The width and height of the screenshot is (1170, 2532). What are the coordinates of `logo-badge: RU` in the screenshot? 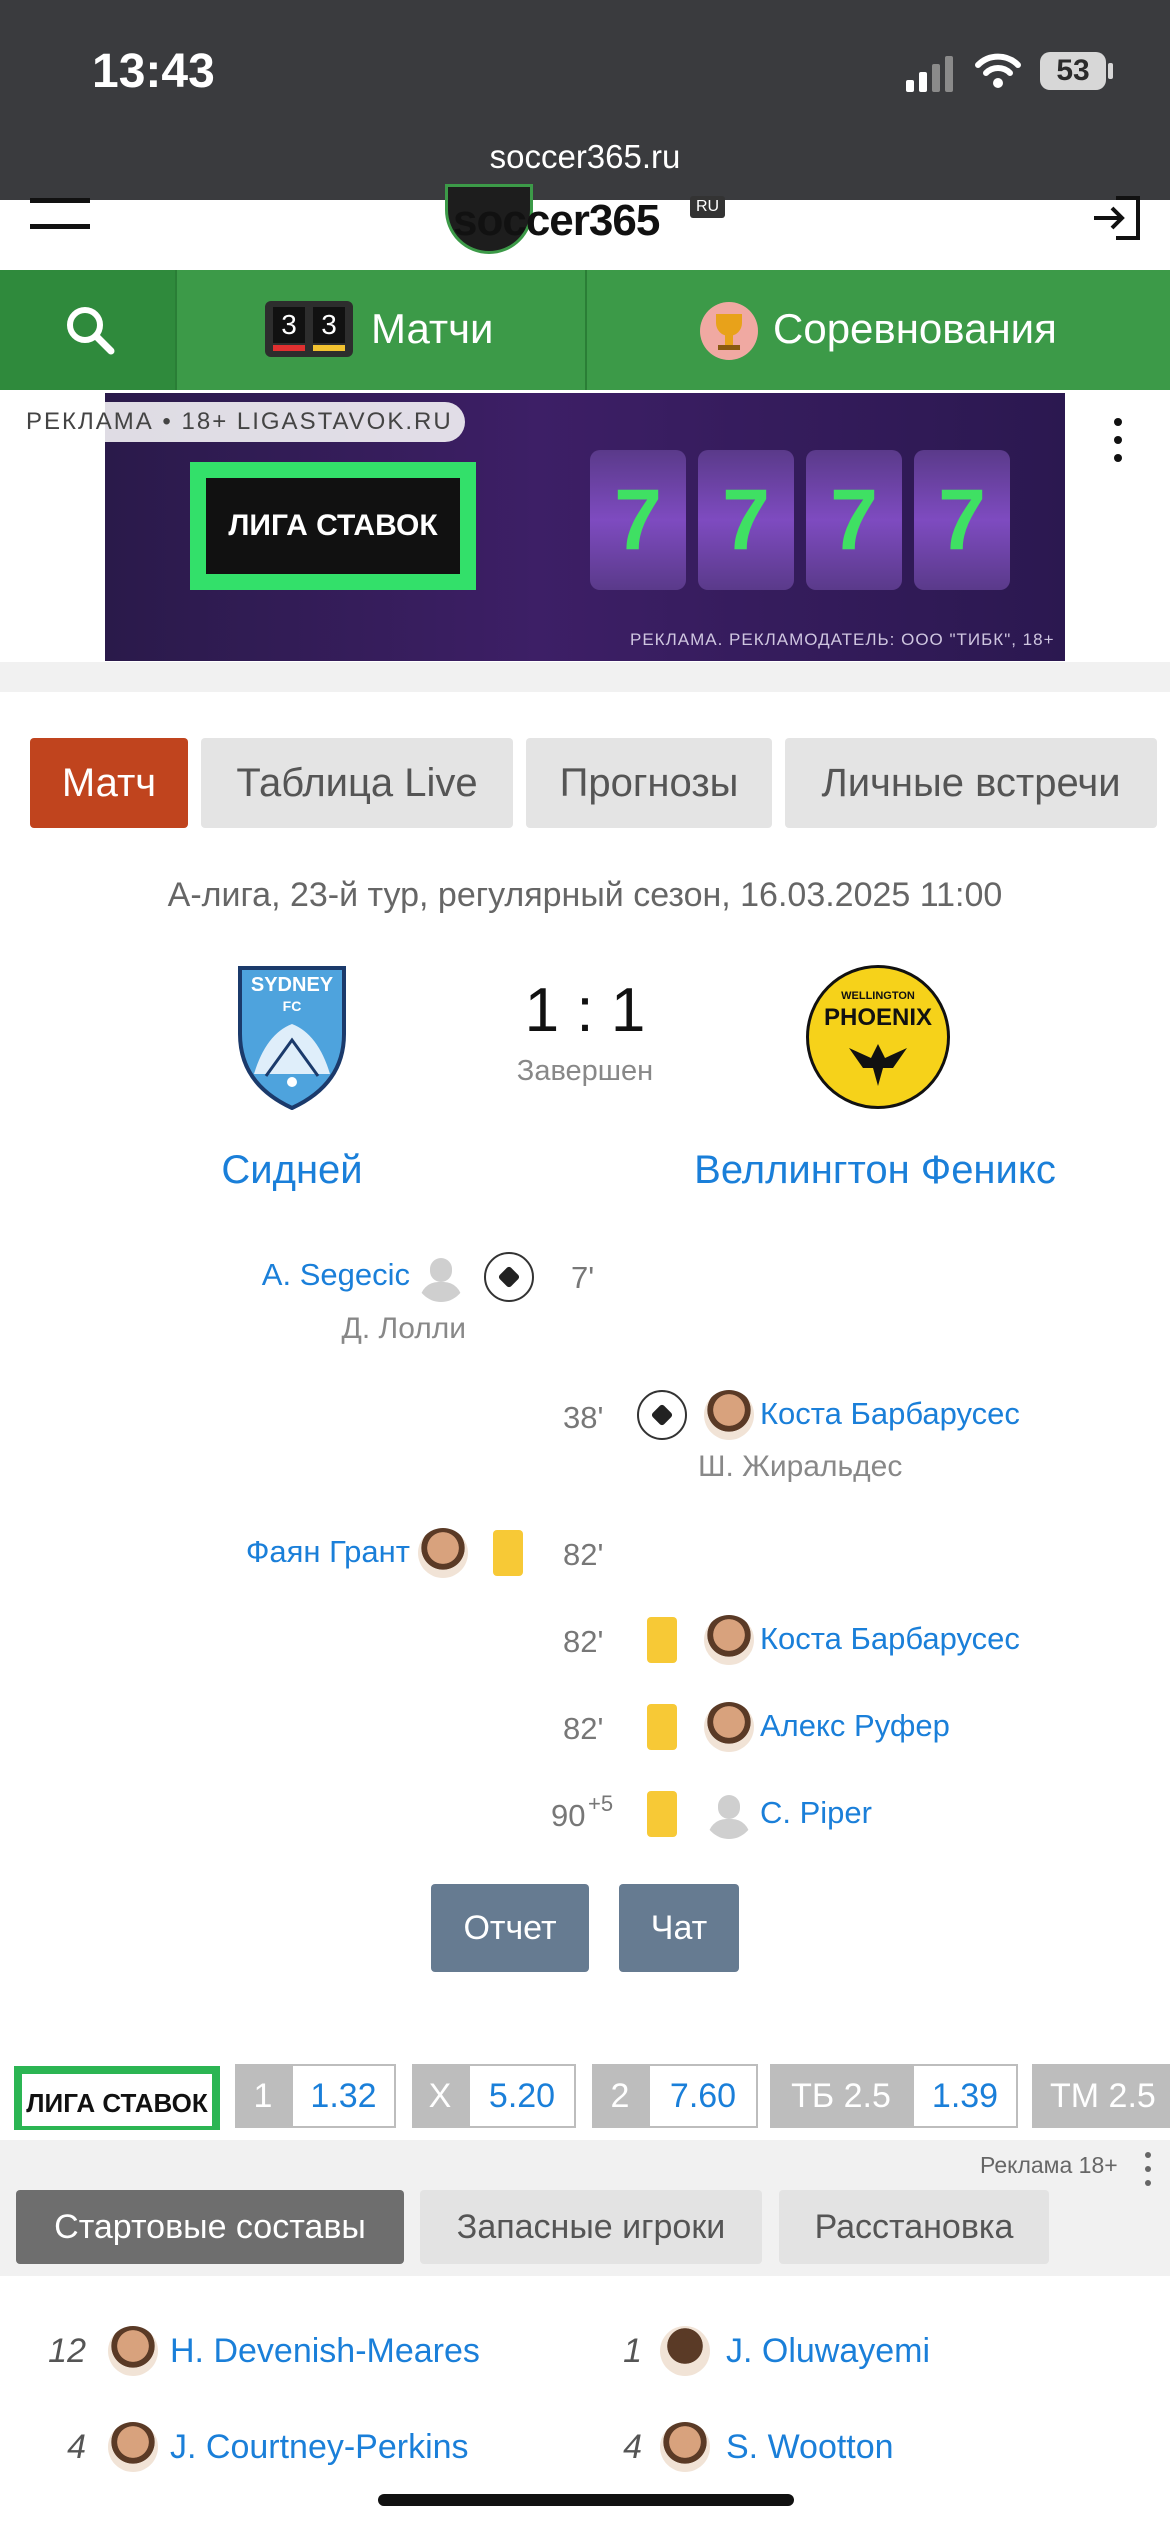 It's located at (708, 207).